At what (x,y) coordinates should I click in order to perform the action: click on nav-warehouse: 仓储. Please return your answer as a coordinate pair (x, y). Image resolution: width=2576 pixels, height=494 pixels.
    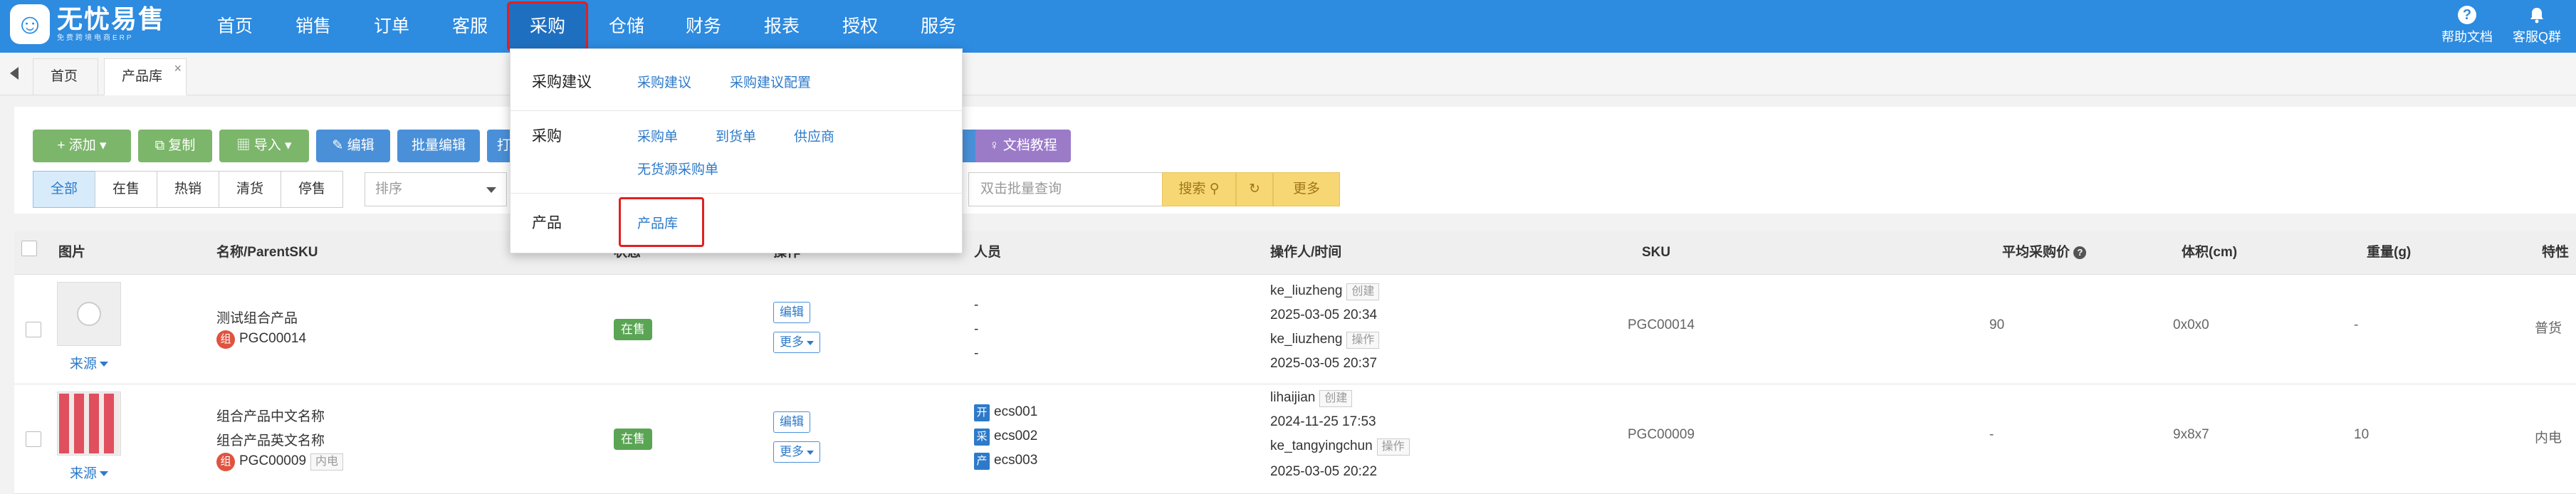
    Looking at the image, I should click on (626, 27).